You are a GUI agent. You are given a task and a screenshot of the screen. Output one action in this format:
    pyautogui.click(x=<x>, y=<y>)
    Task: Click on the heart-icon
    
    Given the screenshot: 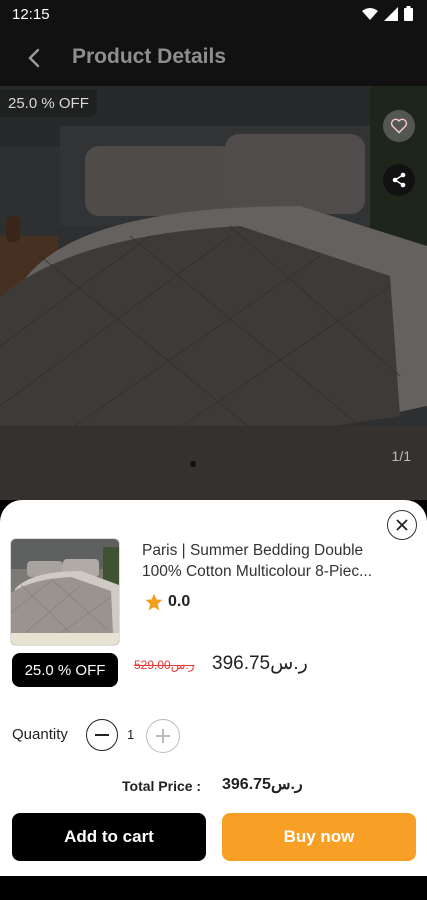 What is the action you would take?
    pyautogui.click(x=399, y=126)
    